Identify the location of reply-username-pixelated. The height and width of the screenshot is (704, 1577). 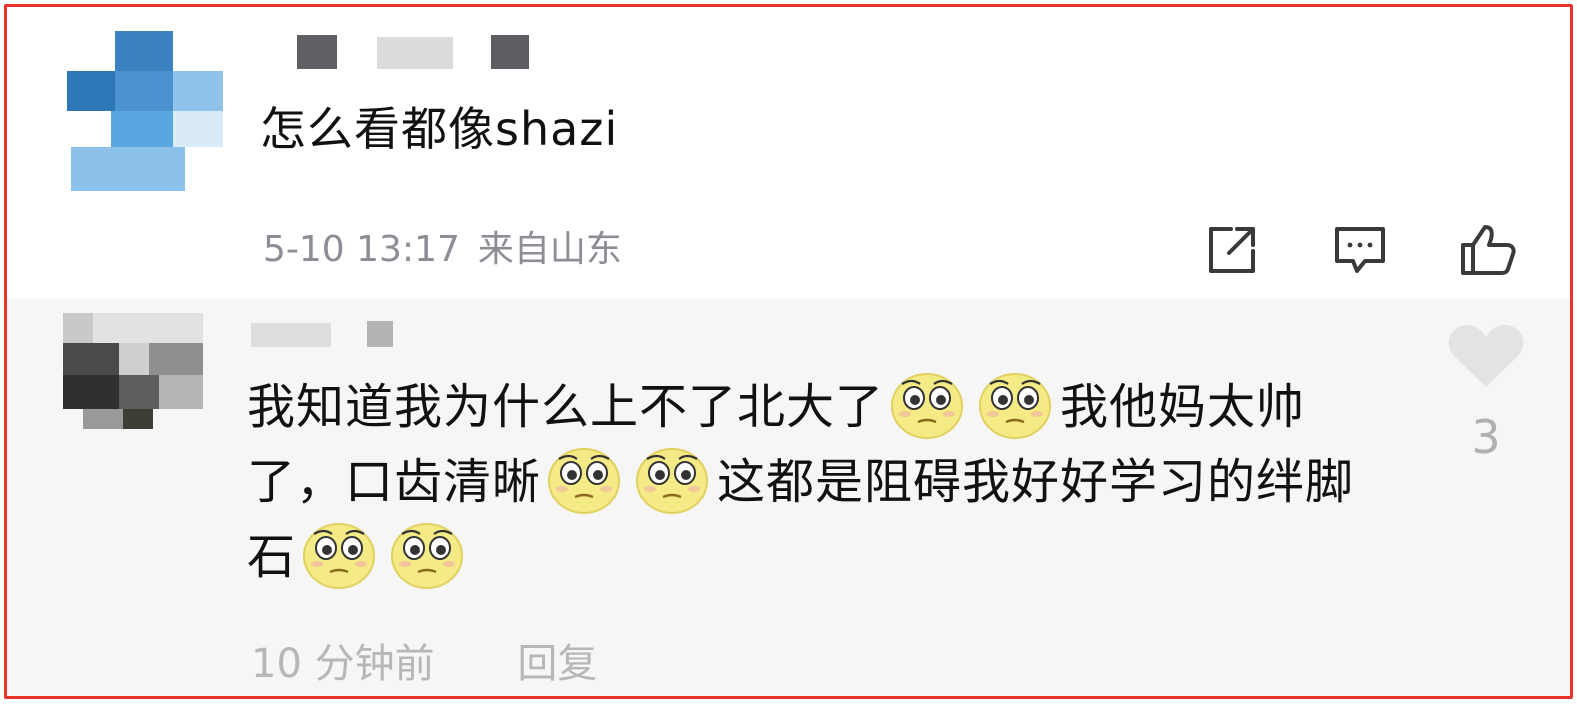
(326, 334).